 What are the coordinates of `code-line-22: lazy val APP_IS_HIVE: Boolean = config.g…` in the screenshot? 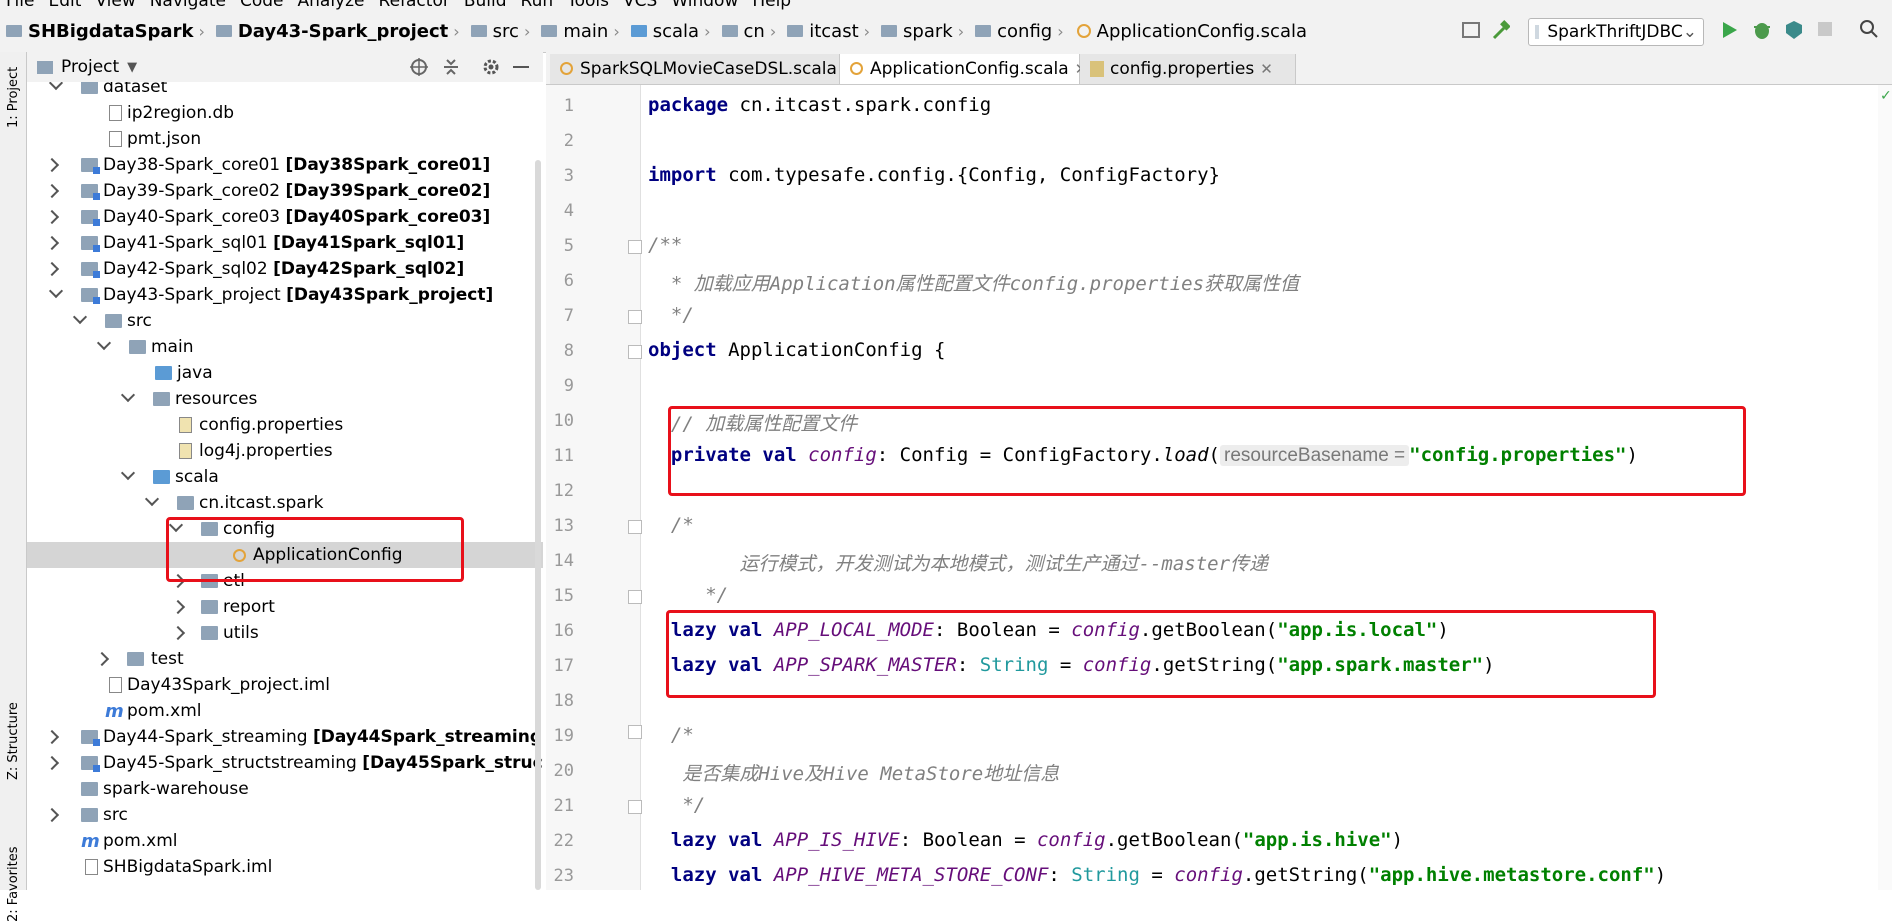 It's located at (1026, 840).